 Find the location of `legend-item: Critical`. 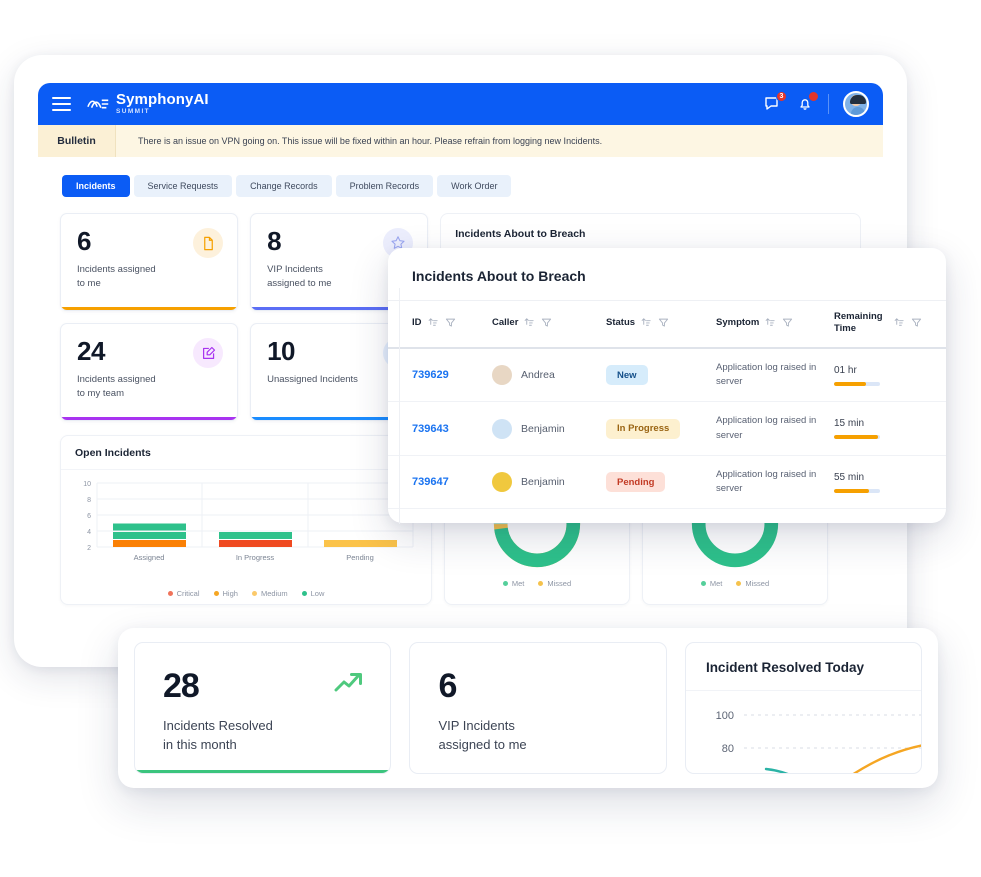

legend-item: Critical is located at coordinates (183, 593).